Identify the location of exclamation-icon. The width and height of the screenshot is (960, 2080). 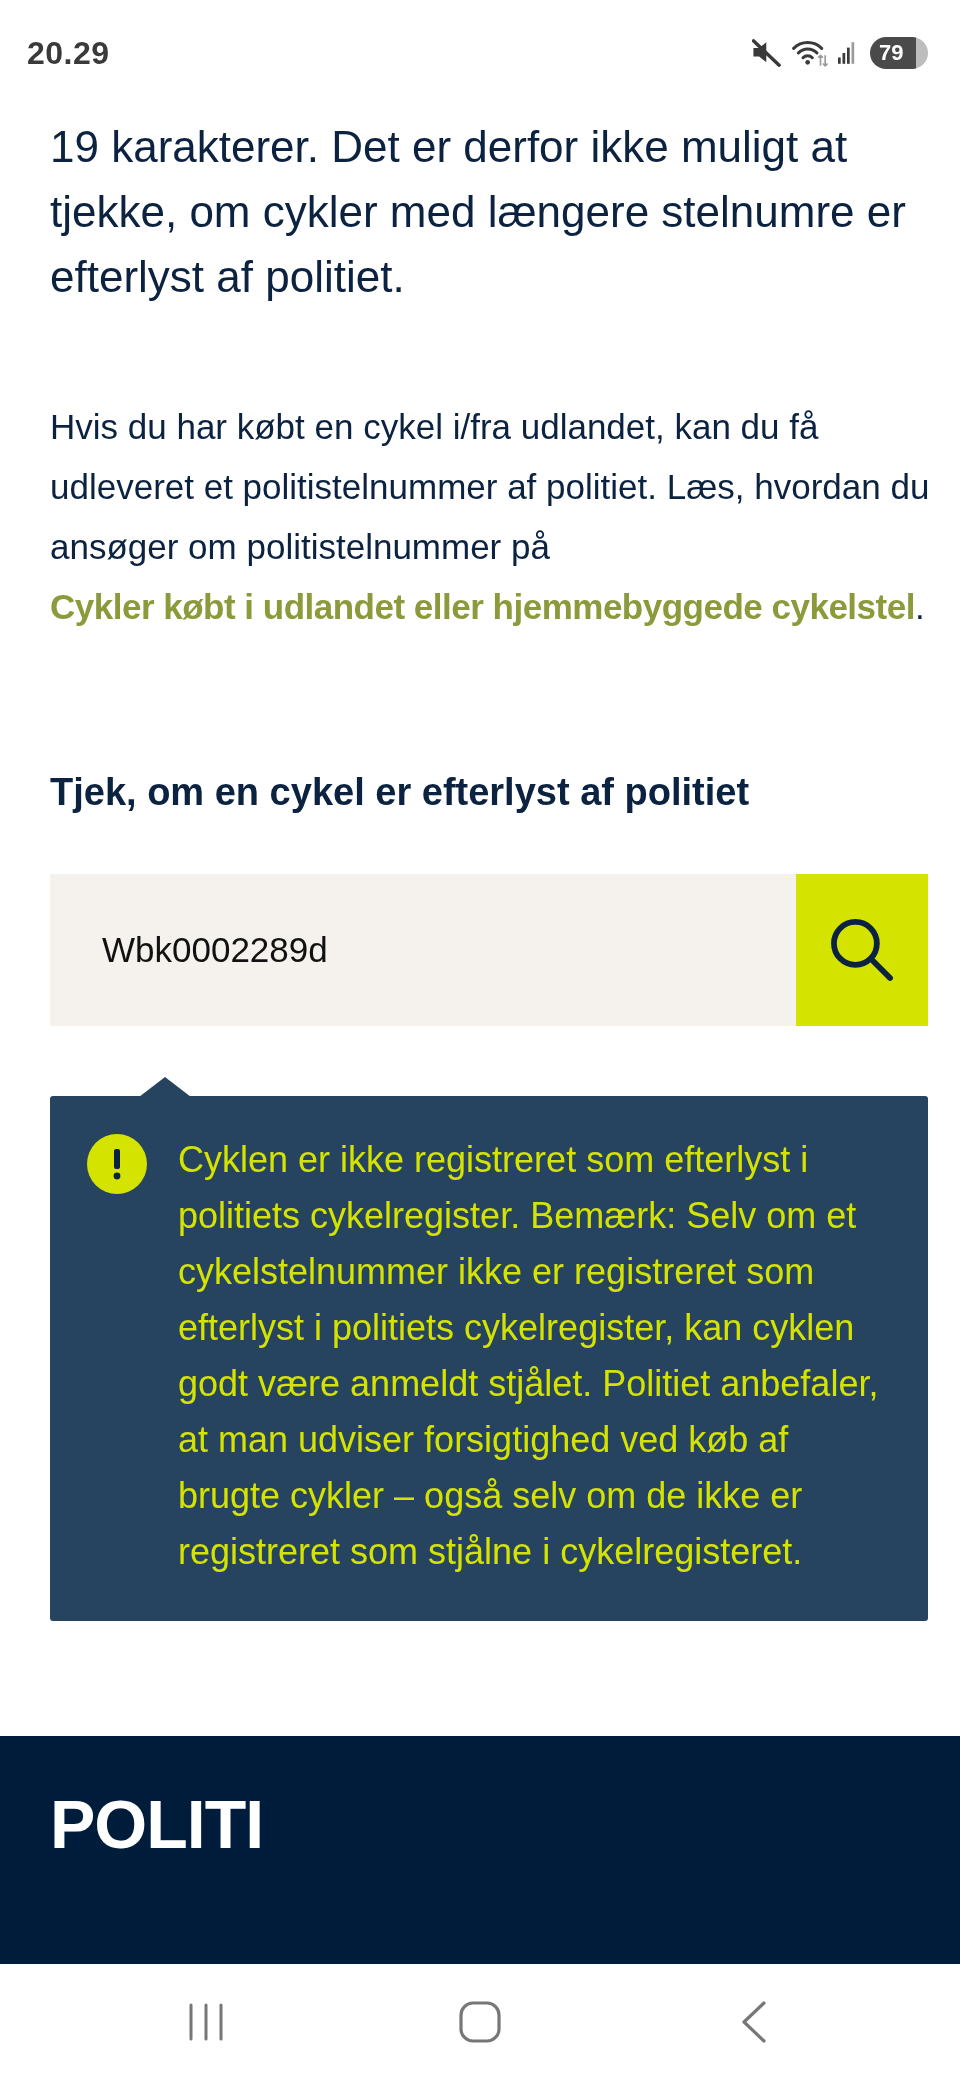
(117, 1164).